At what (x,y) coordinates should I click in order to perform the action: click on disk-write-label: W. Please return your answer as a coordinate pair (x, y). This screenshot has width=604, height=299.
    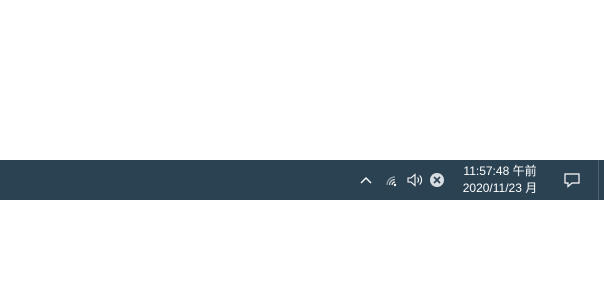
    Looking at the image, I should click on (339, 273).